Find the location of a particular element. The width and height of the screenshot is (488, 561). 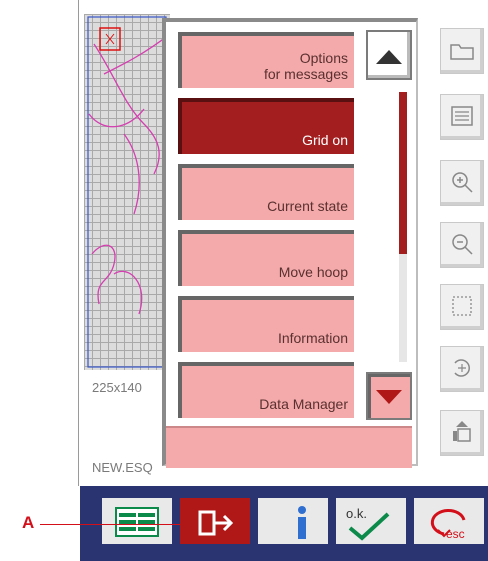

file-name-label: NEW.ESQ is located at coordinates (122, 467).